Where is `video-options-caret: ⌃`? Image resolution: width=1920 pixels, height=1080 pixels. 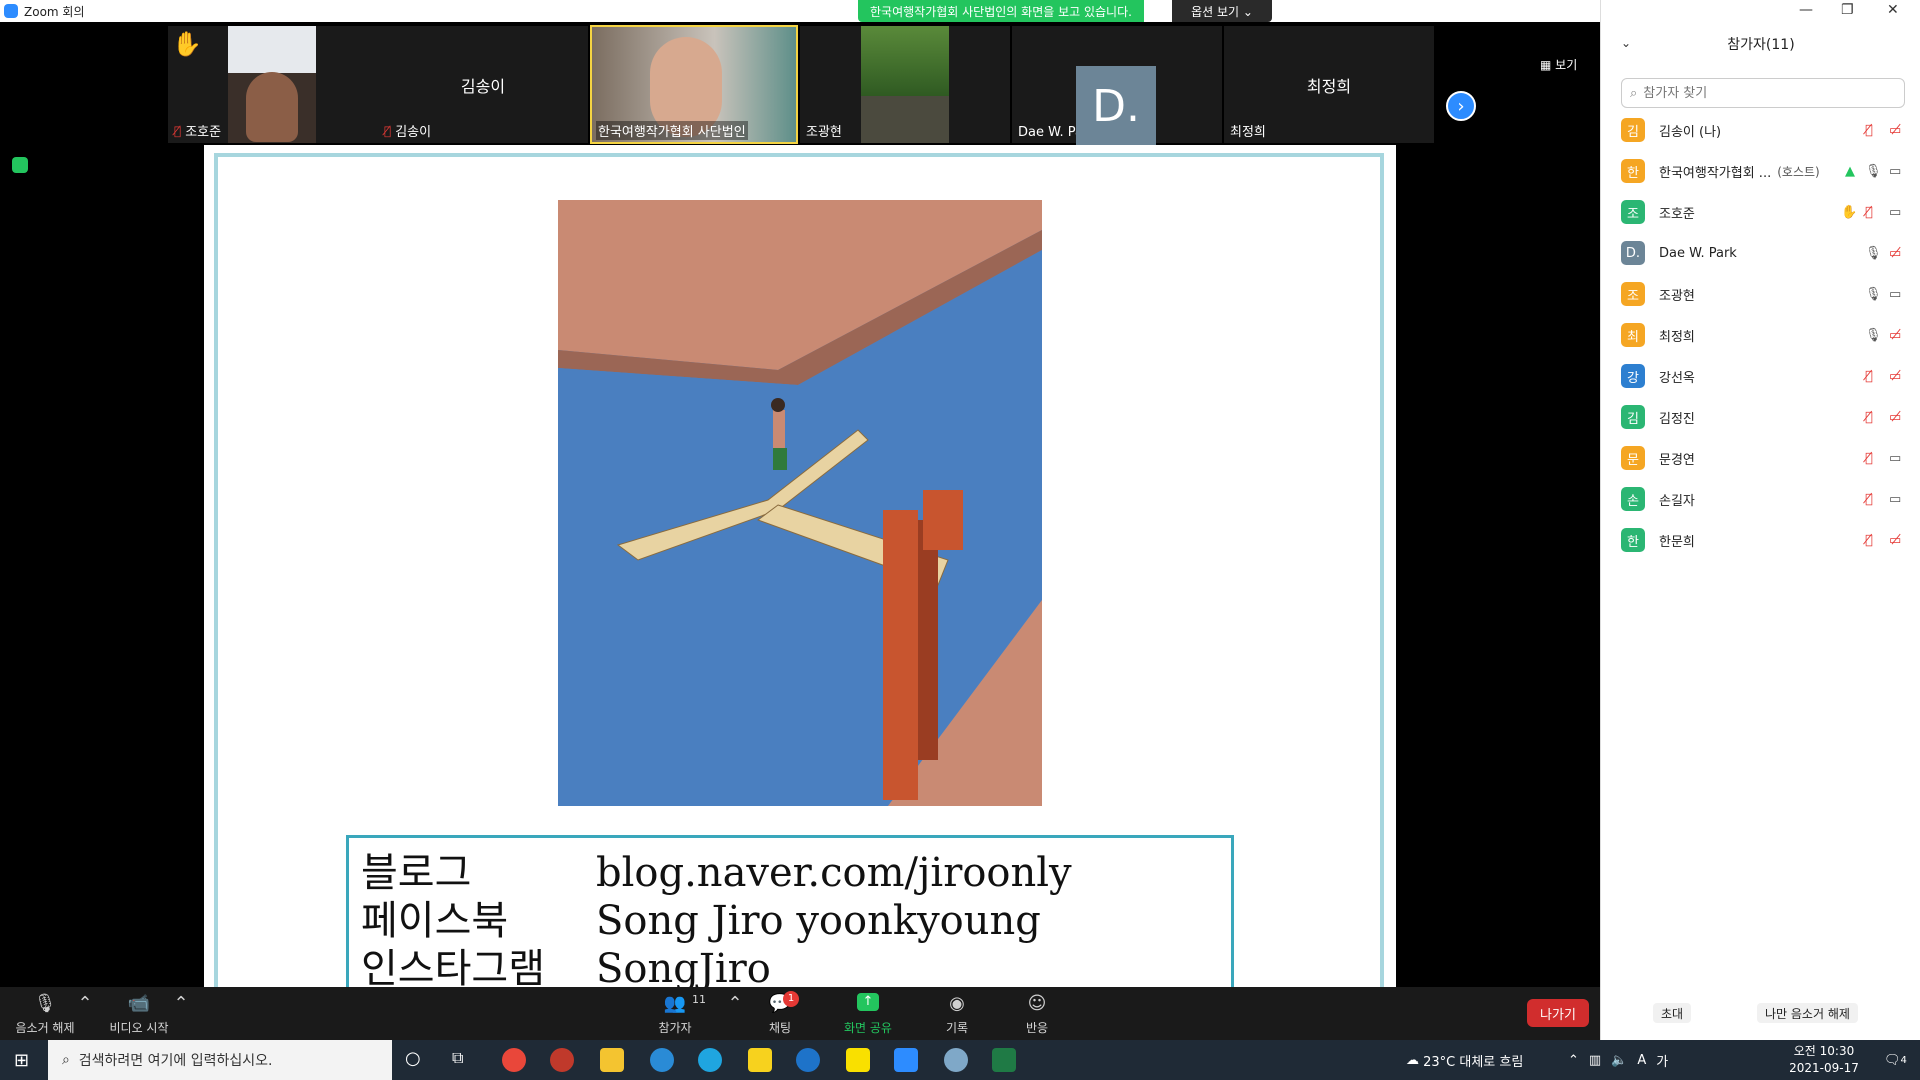
video-options-caret: ⌃ is located at coordinates (178, 1006).